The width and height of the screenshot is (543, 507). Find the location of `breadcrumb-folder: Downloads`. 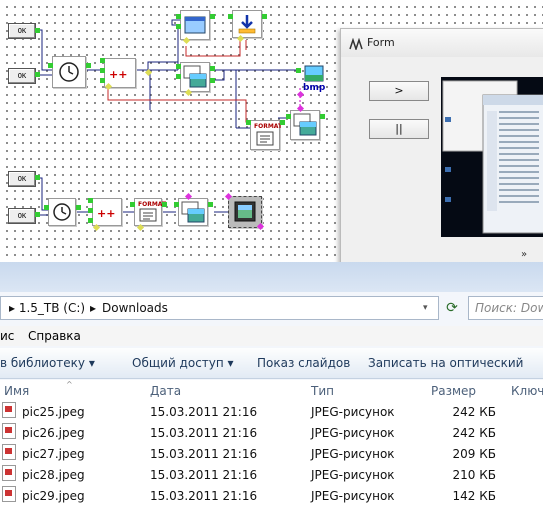

breadcrumb-folder: Downloads is located at coordinates (135, 308).